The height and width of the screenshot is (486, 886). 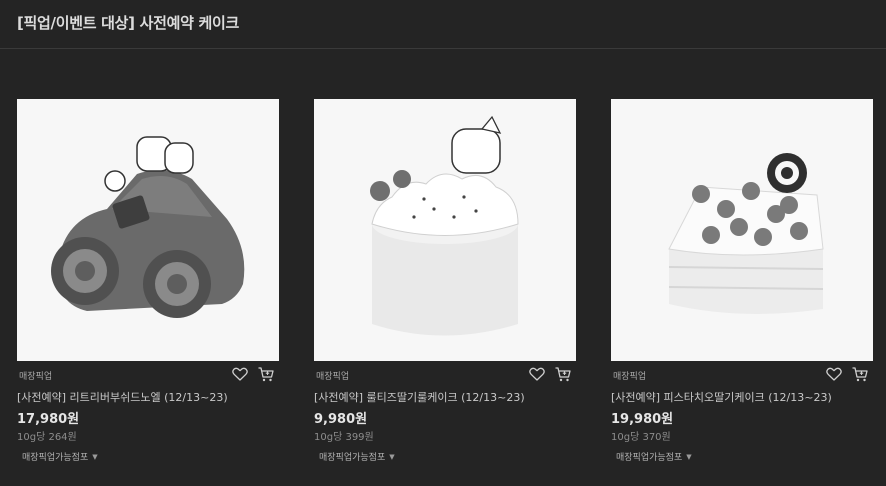 I want to click on product-price: 9,980원, so click(x=341, y=419).